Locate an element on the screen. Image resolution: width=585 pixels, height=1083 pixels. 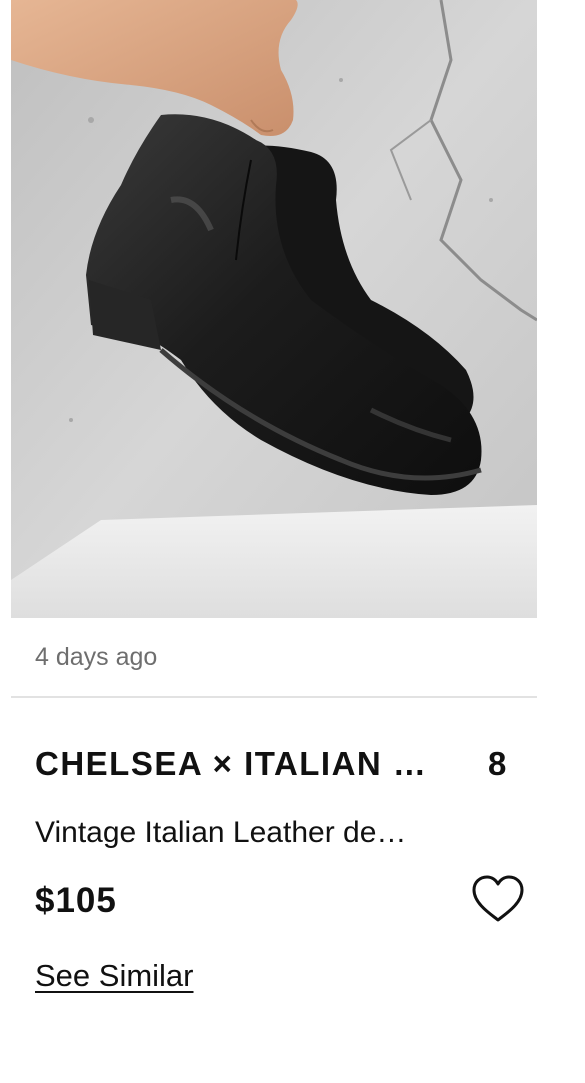
divider is located at coordinates (274, 697).